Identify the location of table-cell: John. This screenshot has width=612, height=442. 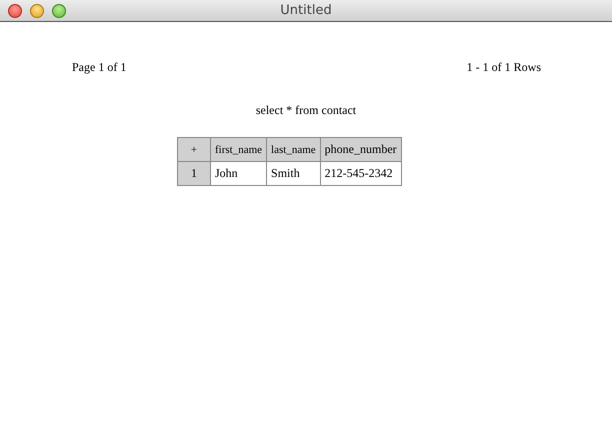
(238, 174).